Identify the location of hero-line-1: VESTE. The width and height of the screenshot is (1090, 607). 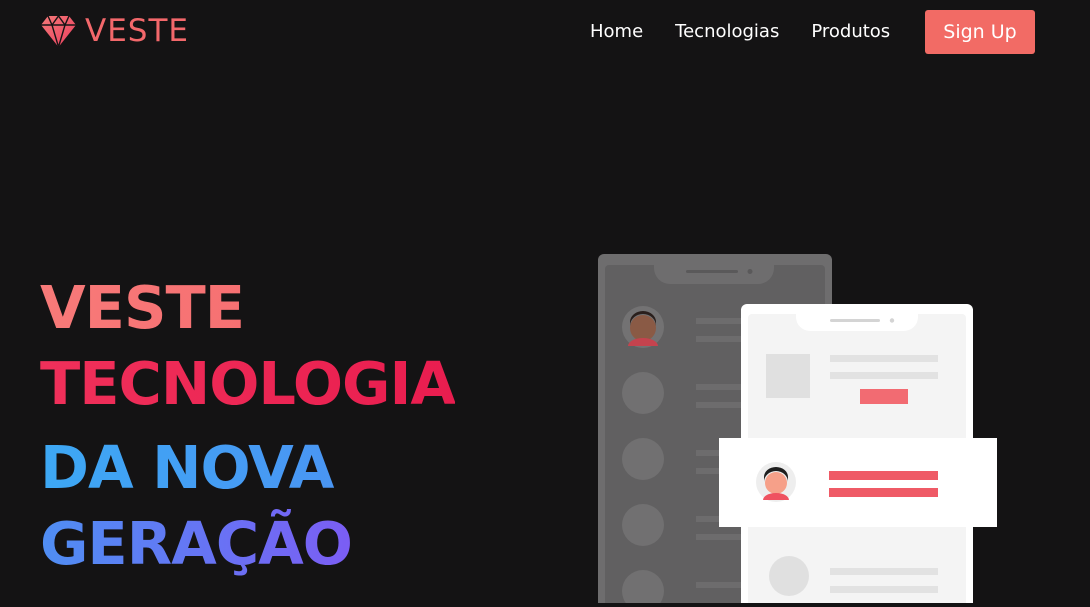
(247, 308).